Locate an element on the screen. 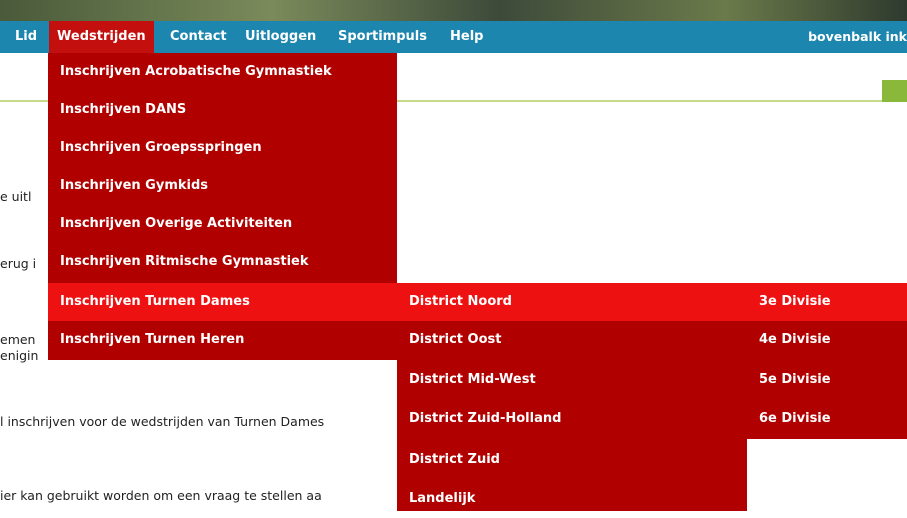 The width and height of the screenshot is (907, 518). nav-item-sportimpuls: Sportimpuls is located at coordinates (382, 37).